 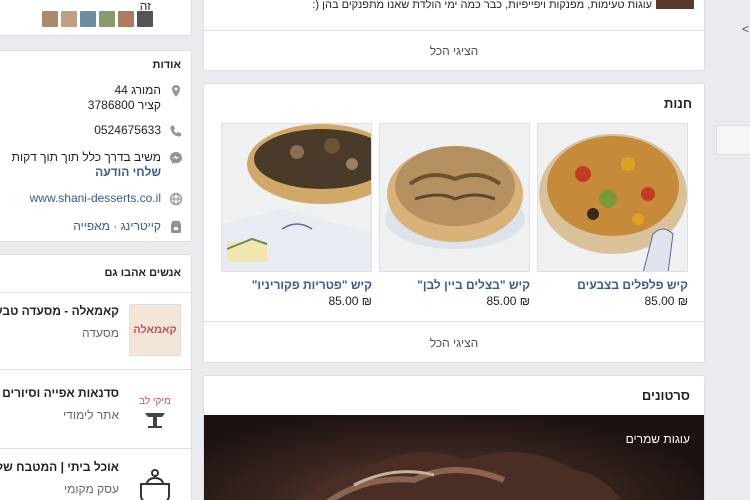 What do you see at coordinates (142, 273) in the screenshot?
I see `related-pages-heading: אנשים אהבו גם` at bounding box center [142, 273].